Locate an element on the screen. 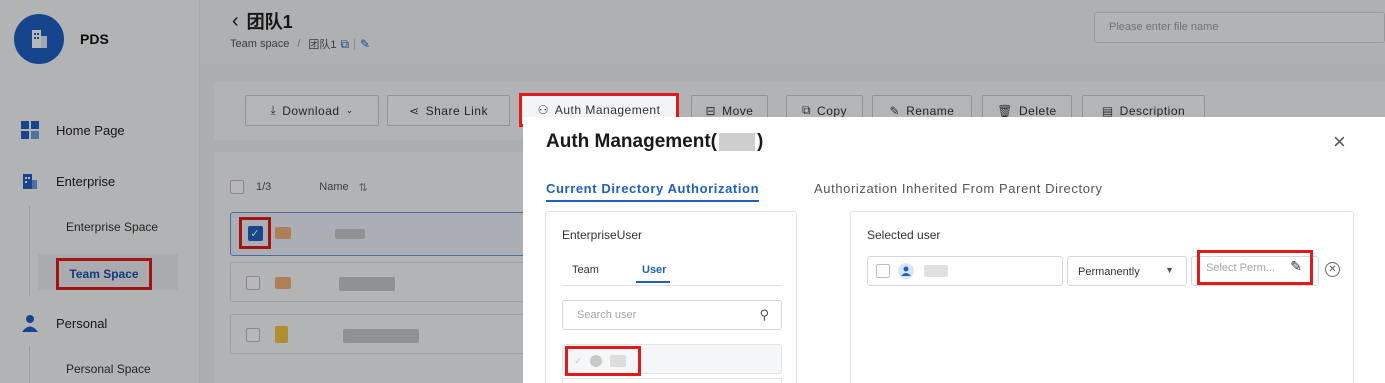 The width and height of the screenshot is (1385, 383). redacted-name is located at coordinates (737, 142).